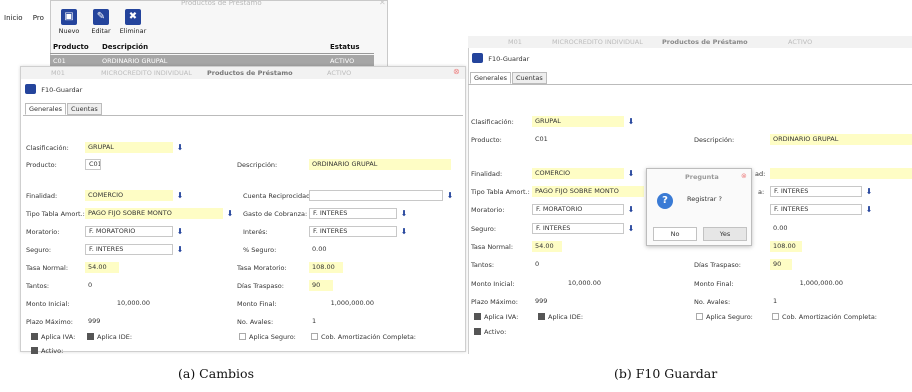  Describe the element at coordinates (597, 42) in the screenshot. I see `row-product-description: MICROCREDITO INDIVIDUAL` at that location.